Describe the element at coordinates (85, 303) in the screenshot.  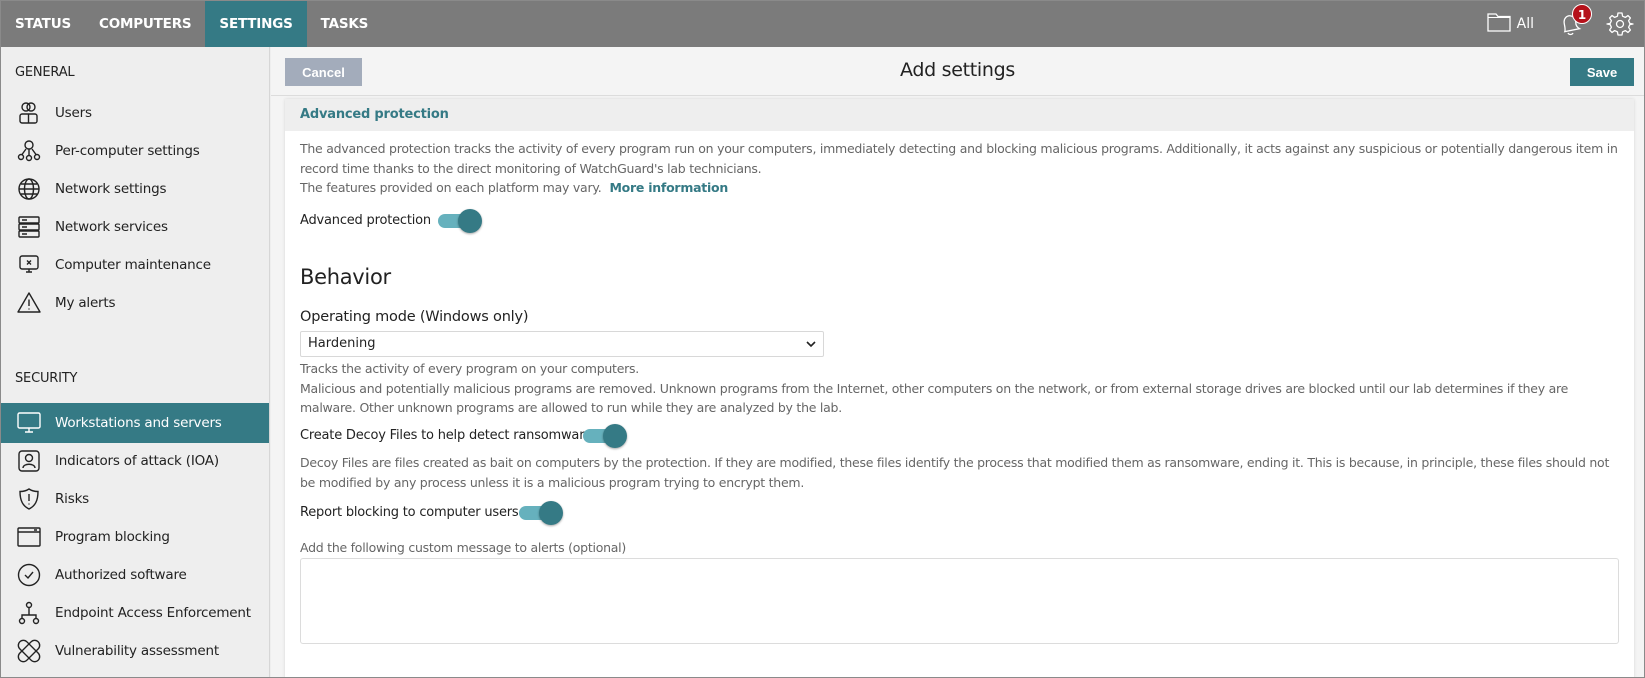
I see `sidebar-item-label: My alerts` at that location.